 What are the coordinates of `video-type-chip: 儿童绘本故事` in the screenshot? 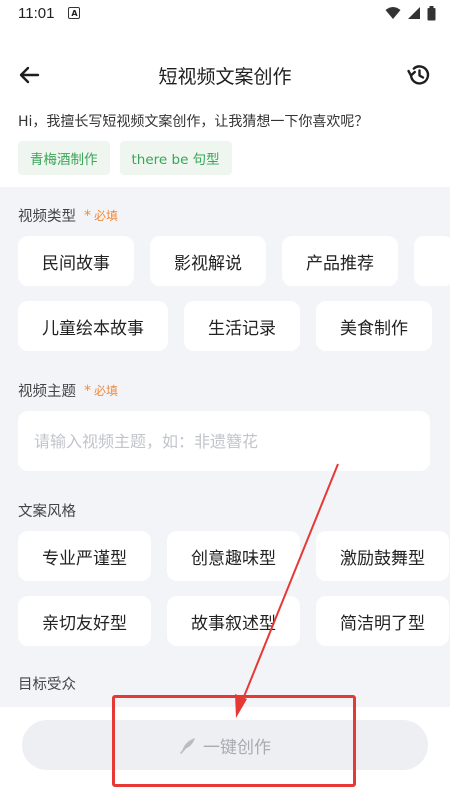 It's located at (93, 326).